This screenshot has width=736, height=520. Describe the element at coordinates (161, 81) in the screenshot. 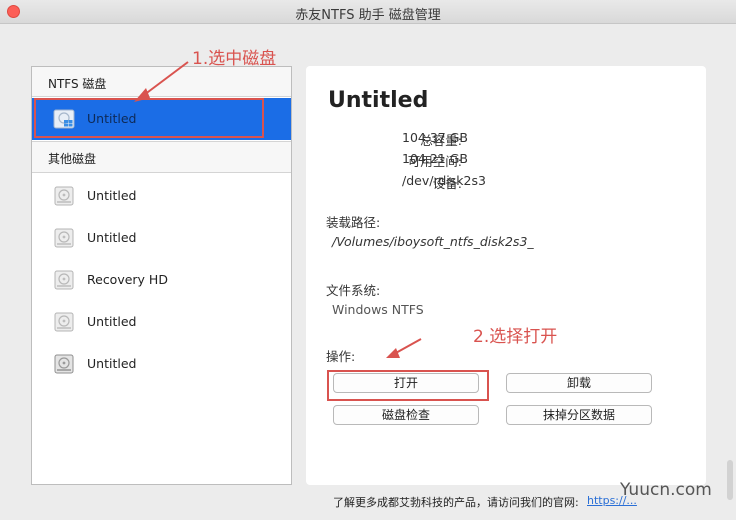

I see `step1-arrow-icon` at that location.